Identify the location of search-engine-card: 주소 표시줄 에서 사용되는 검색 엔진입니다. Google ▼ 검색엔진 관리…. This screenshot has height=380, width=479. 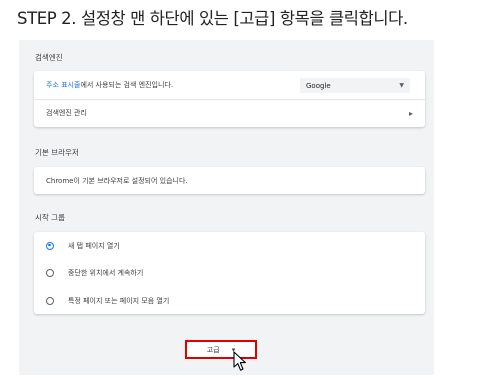
(229, 99).